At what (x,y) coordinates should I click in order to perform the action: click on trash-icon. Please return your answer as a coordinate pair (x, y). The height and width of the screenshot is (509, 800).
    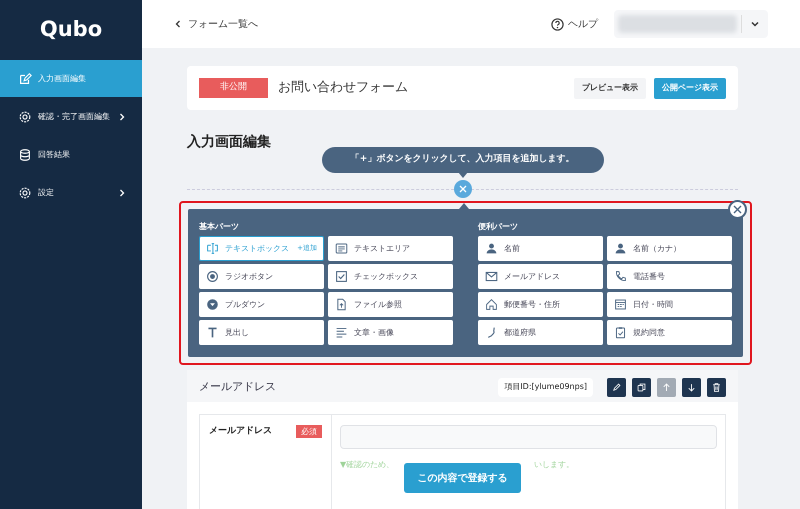
    Looking at the image, I should click on (716, 387).